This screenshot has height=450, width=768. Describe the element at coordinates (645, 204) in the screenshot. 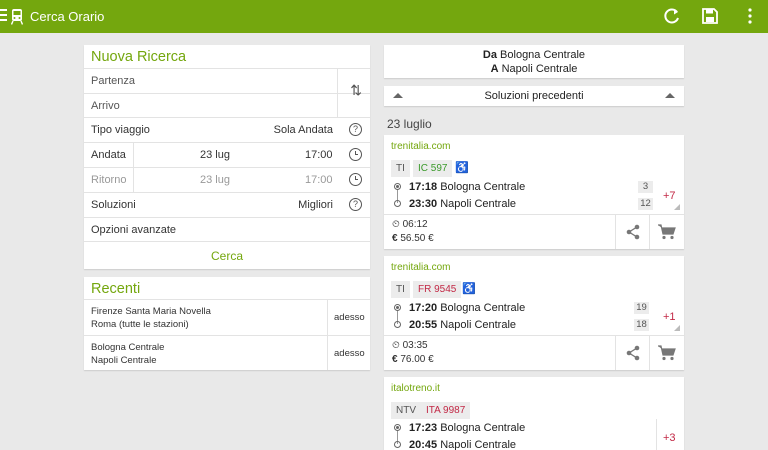

I see `arrival-platform: 12` at that location.